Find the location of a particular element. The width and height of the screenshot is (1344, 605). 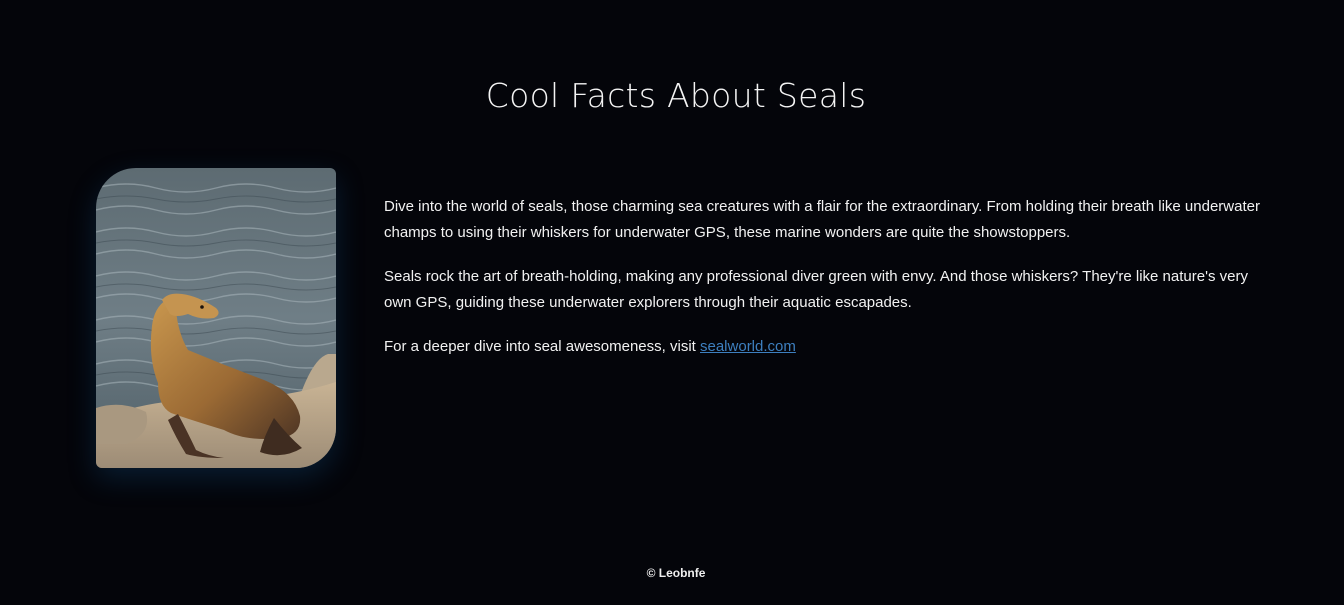

sealworld-link: sealworld.com is located at coordinates (748, 346).